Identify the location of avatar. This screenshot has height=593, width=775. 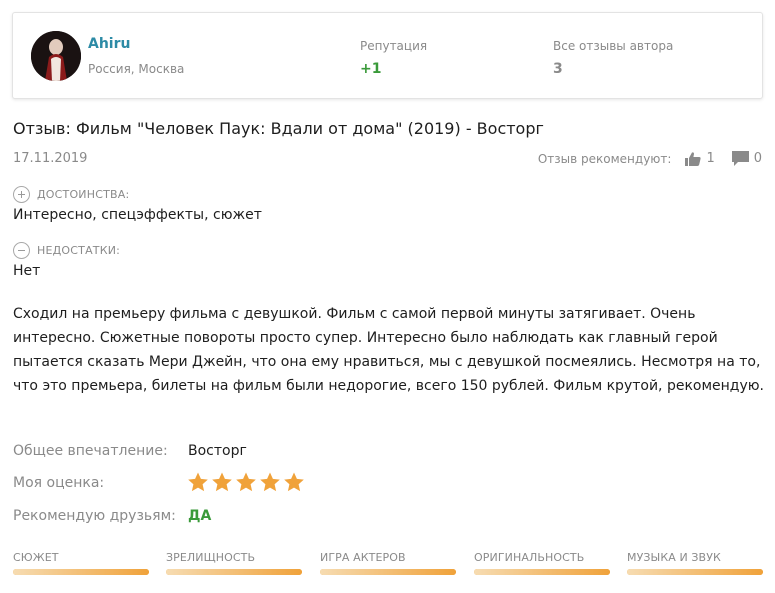
(56, 56).